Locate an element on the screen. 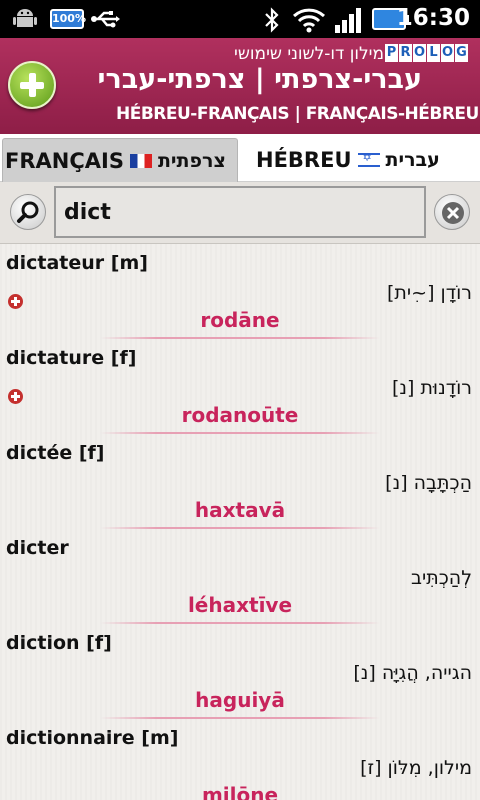 This screenshot has width=480, height=800. header-subtitle: מילון דו-לשוני שימושי is located at coordinates (309, 54).